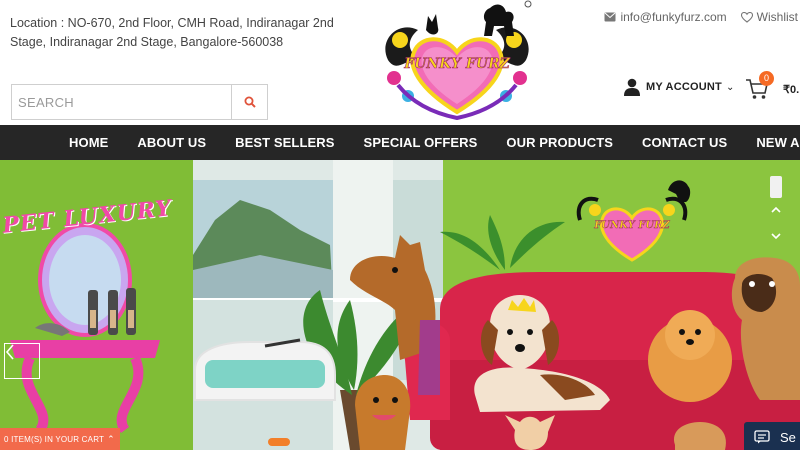 This screenshot has width=800, height=450. I want to click on my-account-menu: MY ACCOUNT ⌄, so click(679, 87).